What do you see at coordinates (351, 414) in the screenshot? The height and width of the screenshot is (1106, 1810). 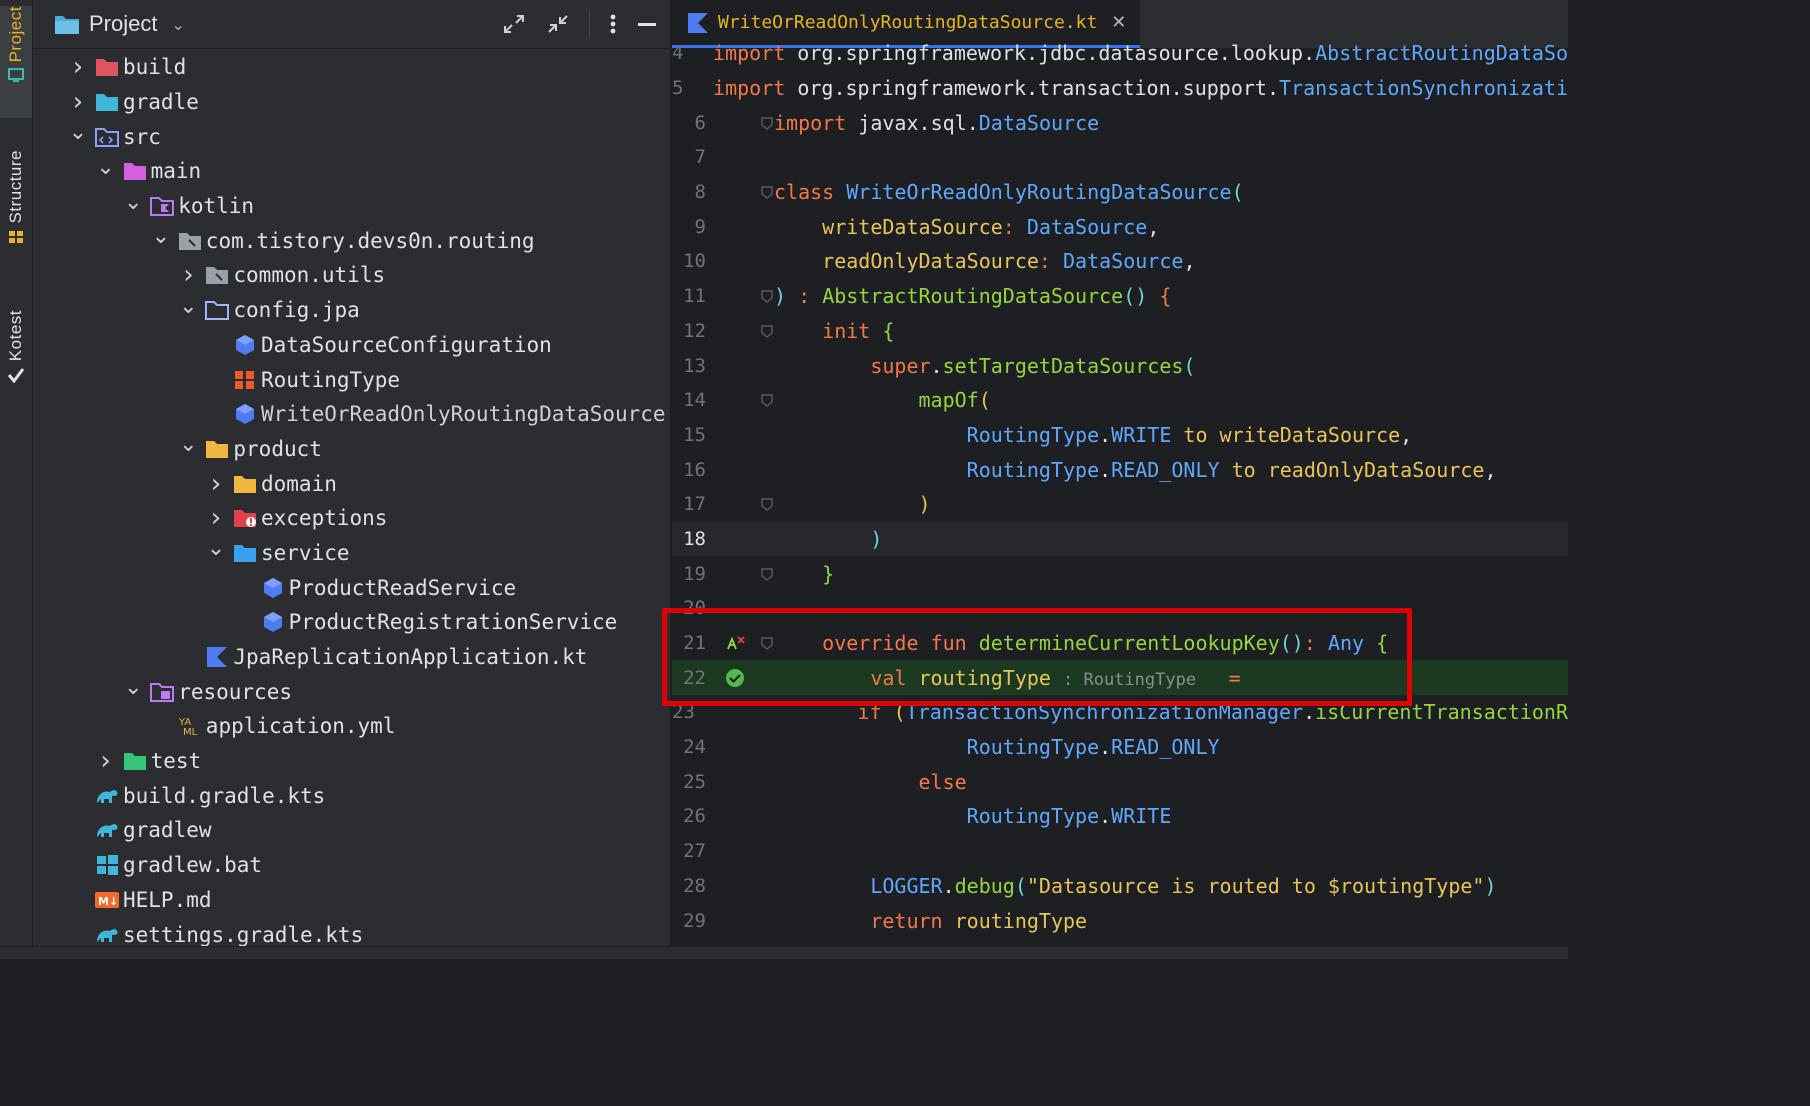 I see `tree-item: WriteOrReadOnlyRoutingDataSource` at bounding box center [351, 414].